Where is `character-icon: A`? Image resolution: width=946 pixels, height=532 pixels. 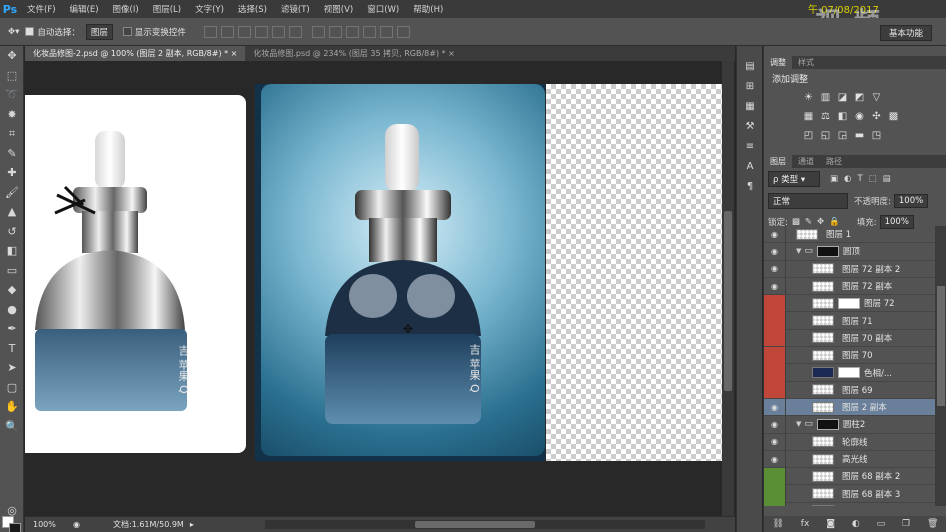
character-icon: A is located at coordinates (750, 166).